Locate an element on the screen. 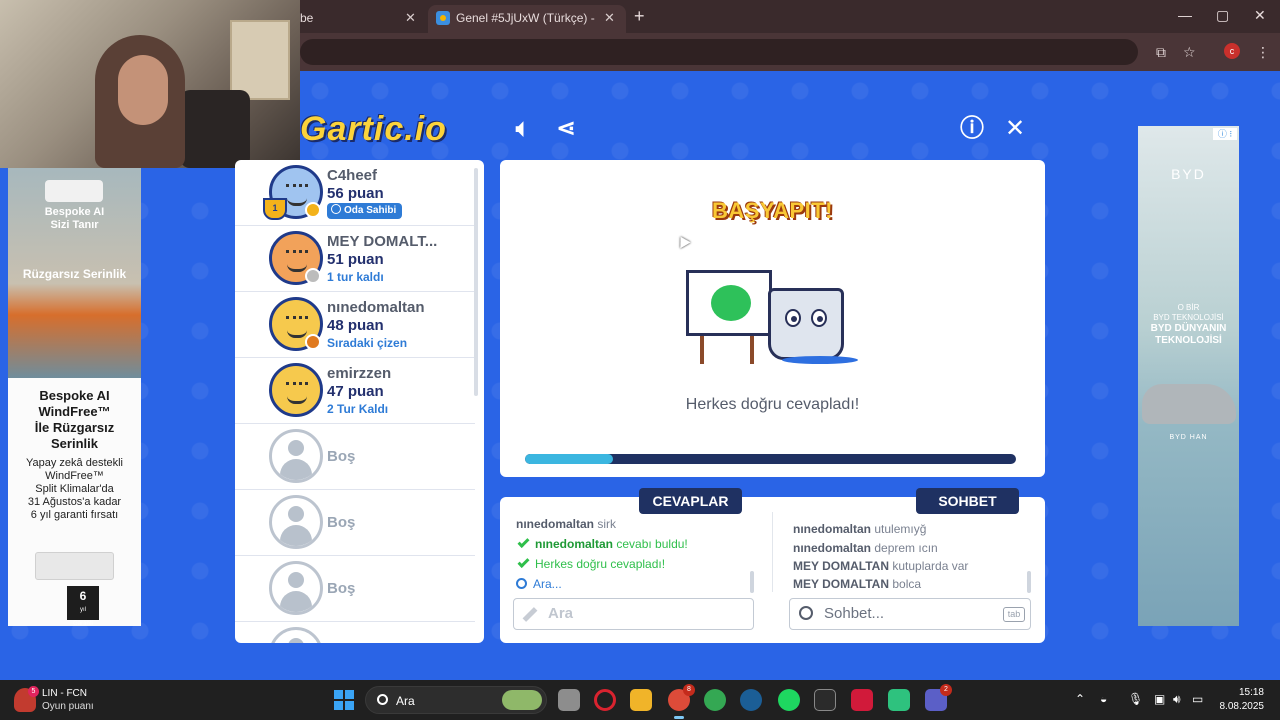 The height and width of the screenshot is (720, 1280). tab-title: be is located at coordinates (307, 18).